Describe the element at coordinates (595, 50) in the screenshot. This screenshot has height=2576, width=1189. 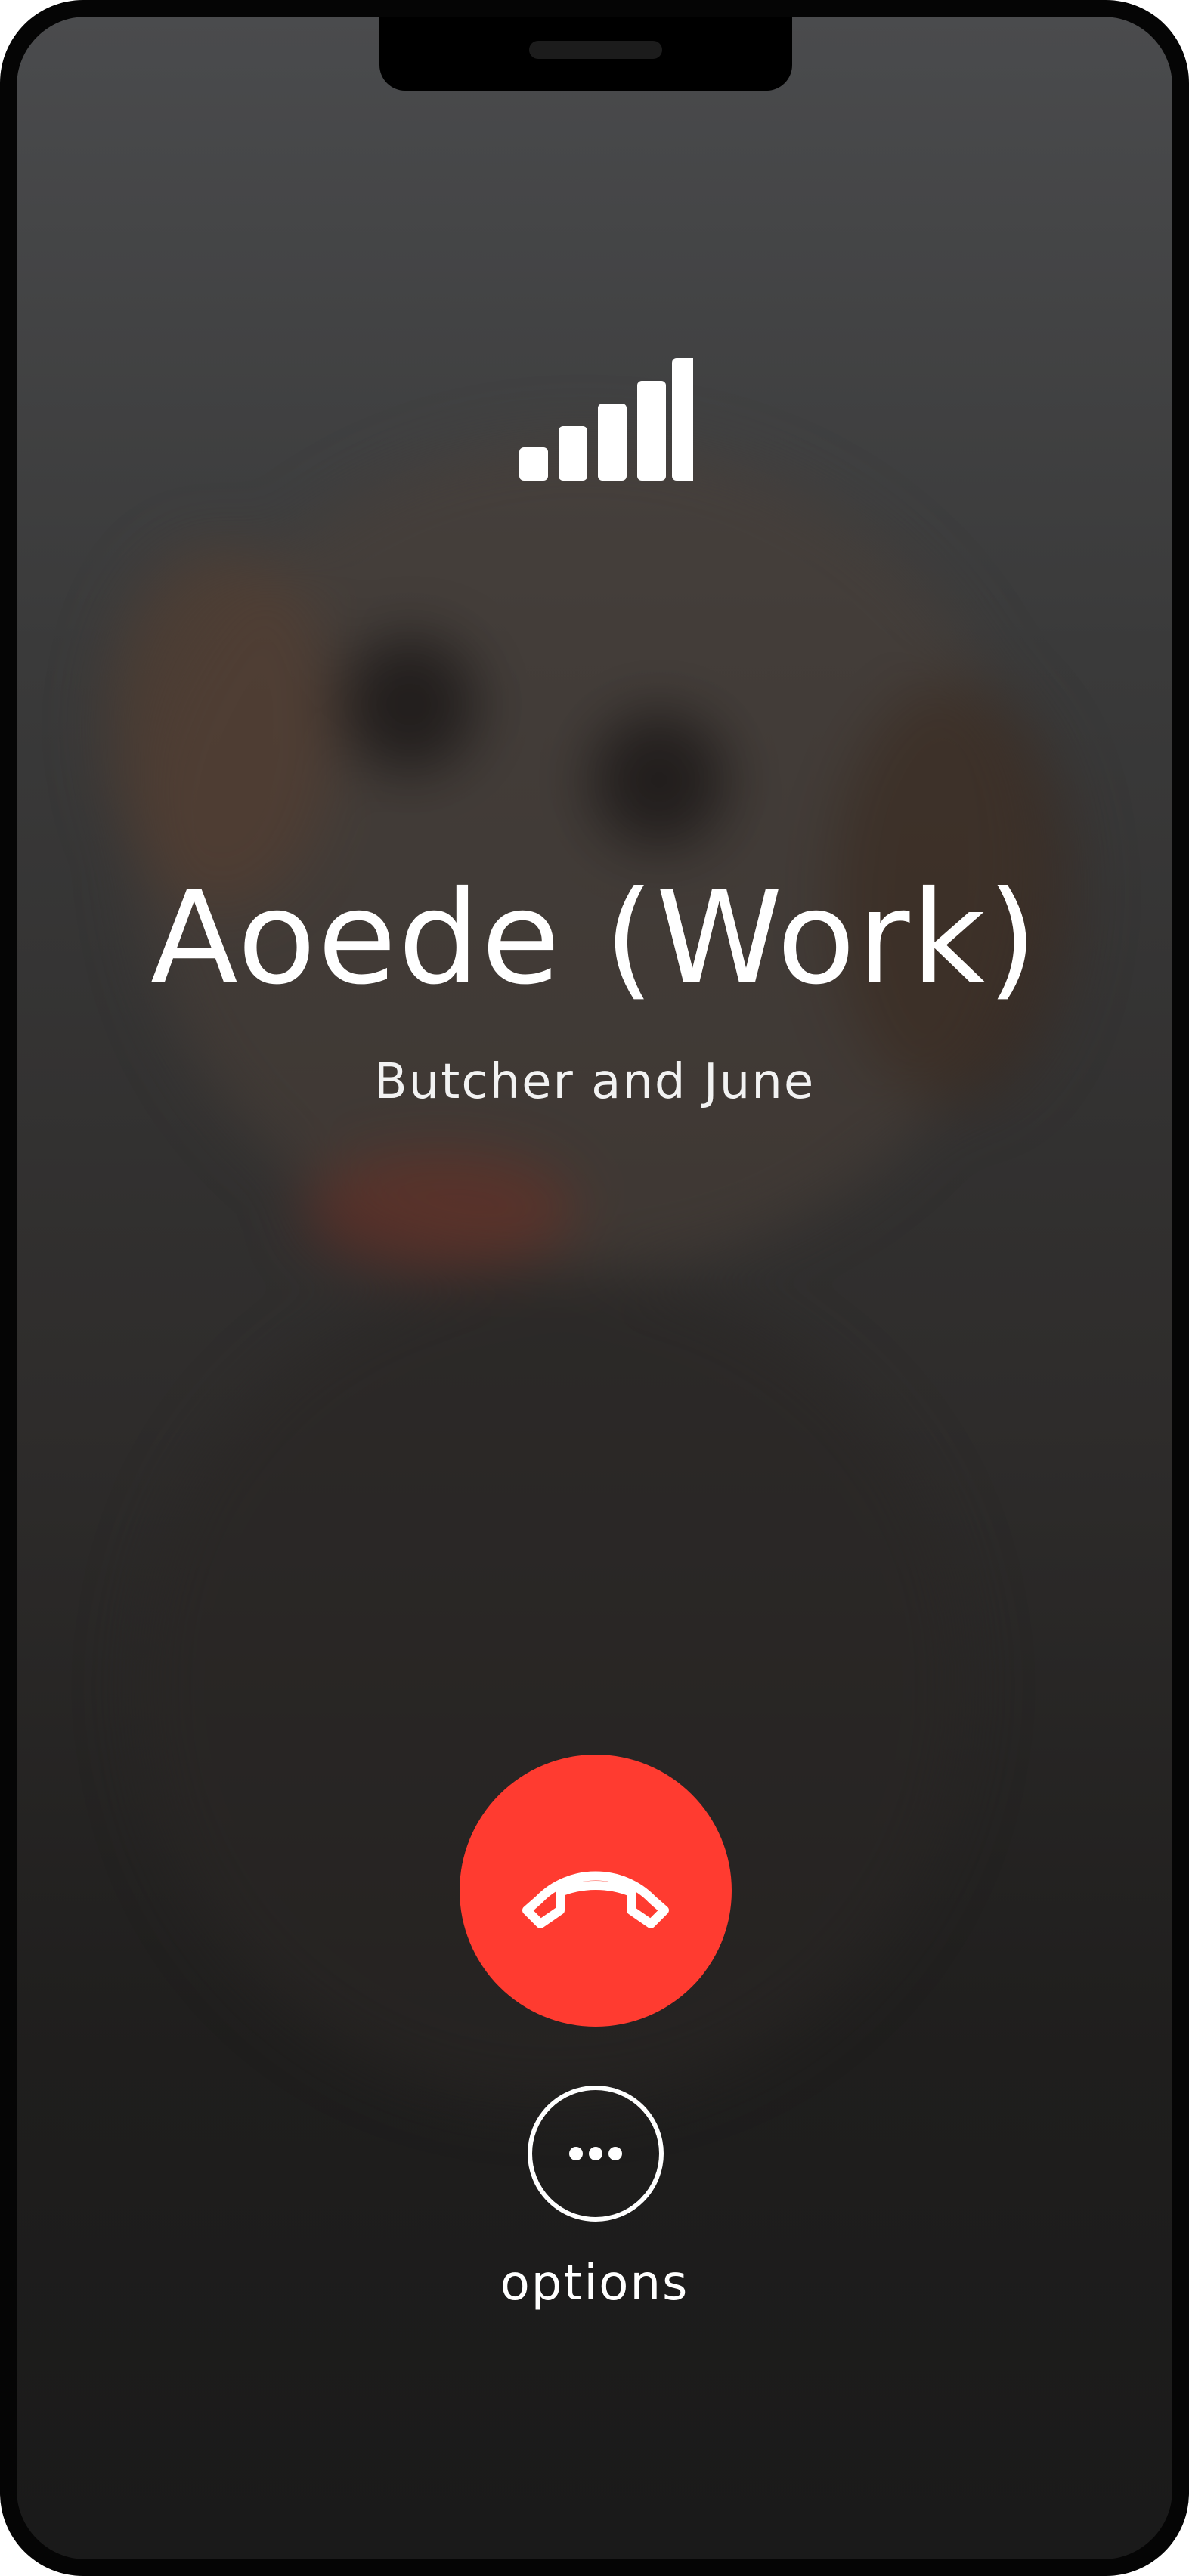
I see `earpiece-speaker` at that location.